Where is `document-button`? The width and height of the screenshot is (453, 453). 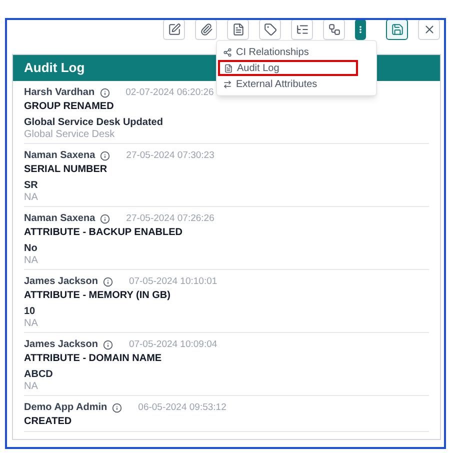
document-button is located at coordinates (238, 29).